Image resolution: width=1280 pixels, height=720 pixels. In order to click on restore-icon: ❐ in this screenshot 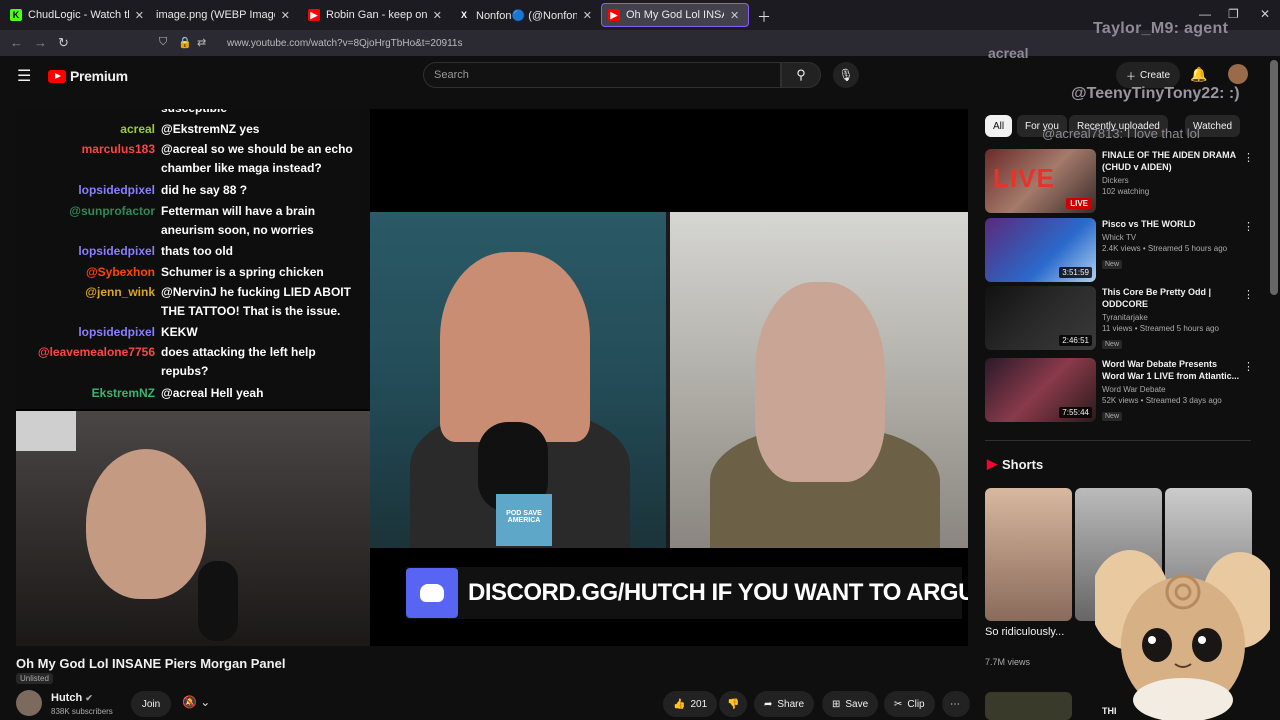, I will do `click(1233, 14)`.